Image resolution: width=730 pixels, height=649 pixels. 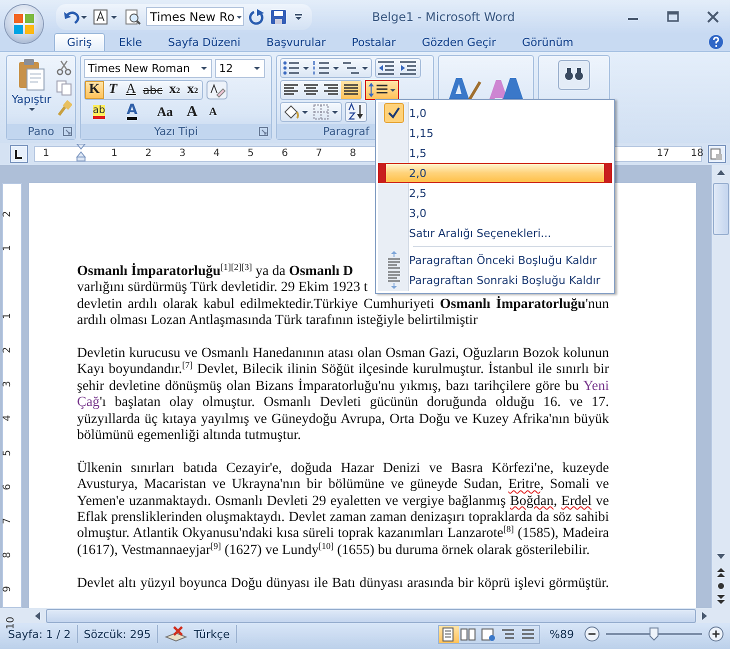 What do you see at coordinates (153, 90) in the screenshot?
I see `format-button: abc` at bounding box center [153, 90].